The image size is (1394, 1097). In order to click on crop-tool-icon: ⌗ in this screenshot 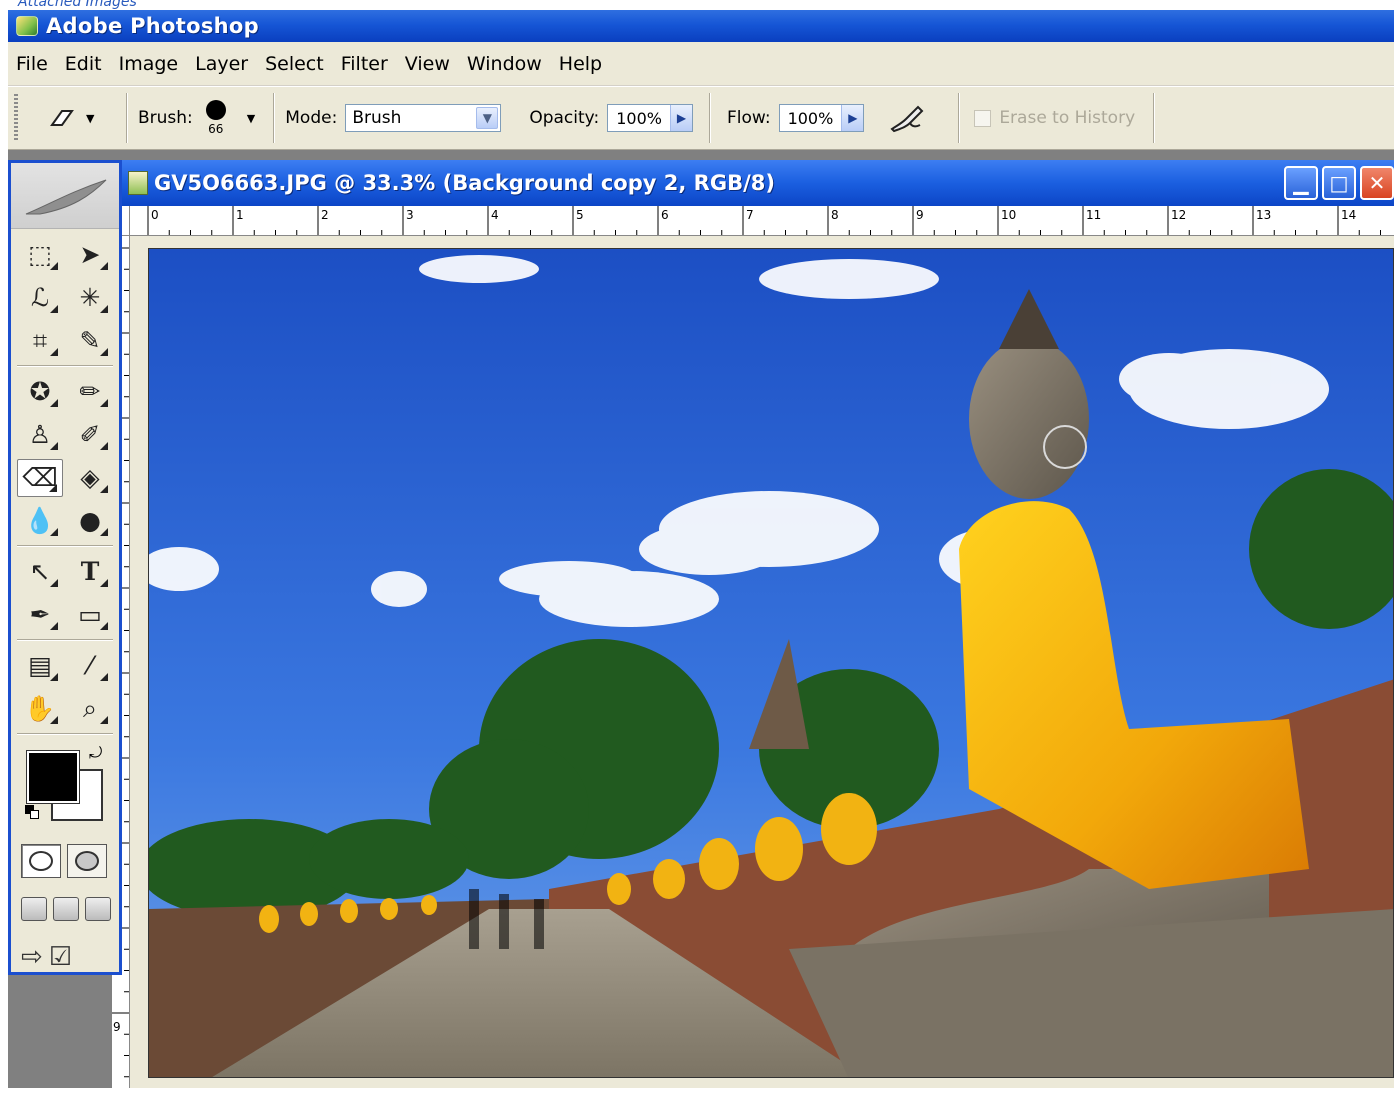, I will do `click(40, 341)`.